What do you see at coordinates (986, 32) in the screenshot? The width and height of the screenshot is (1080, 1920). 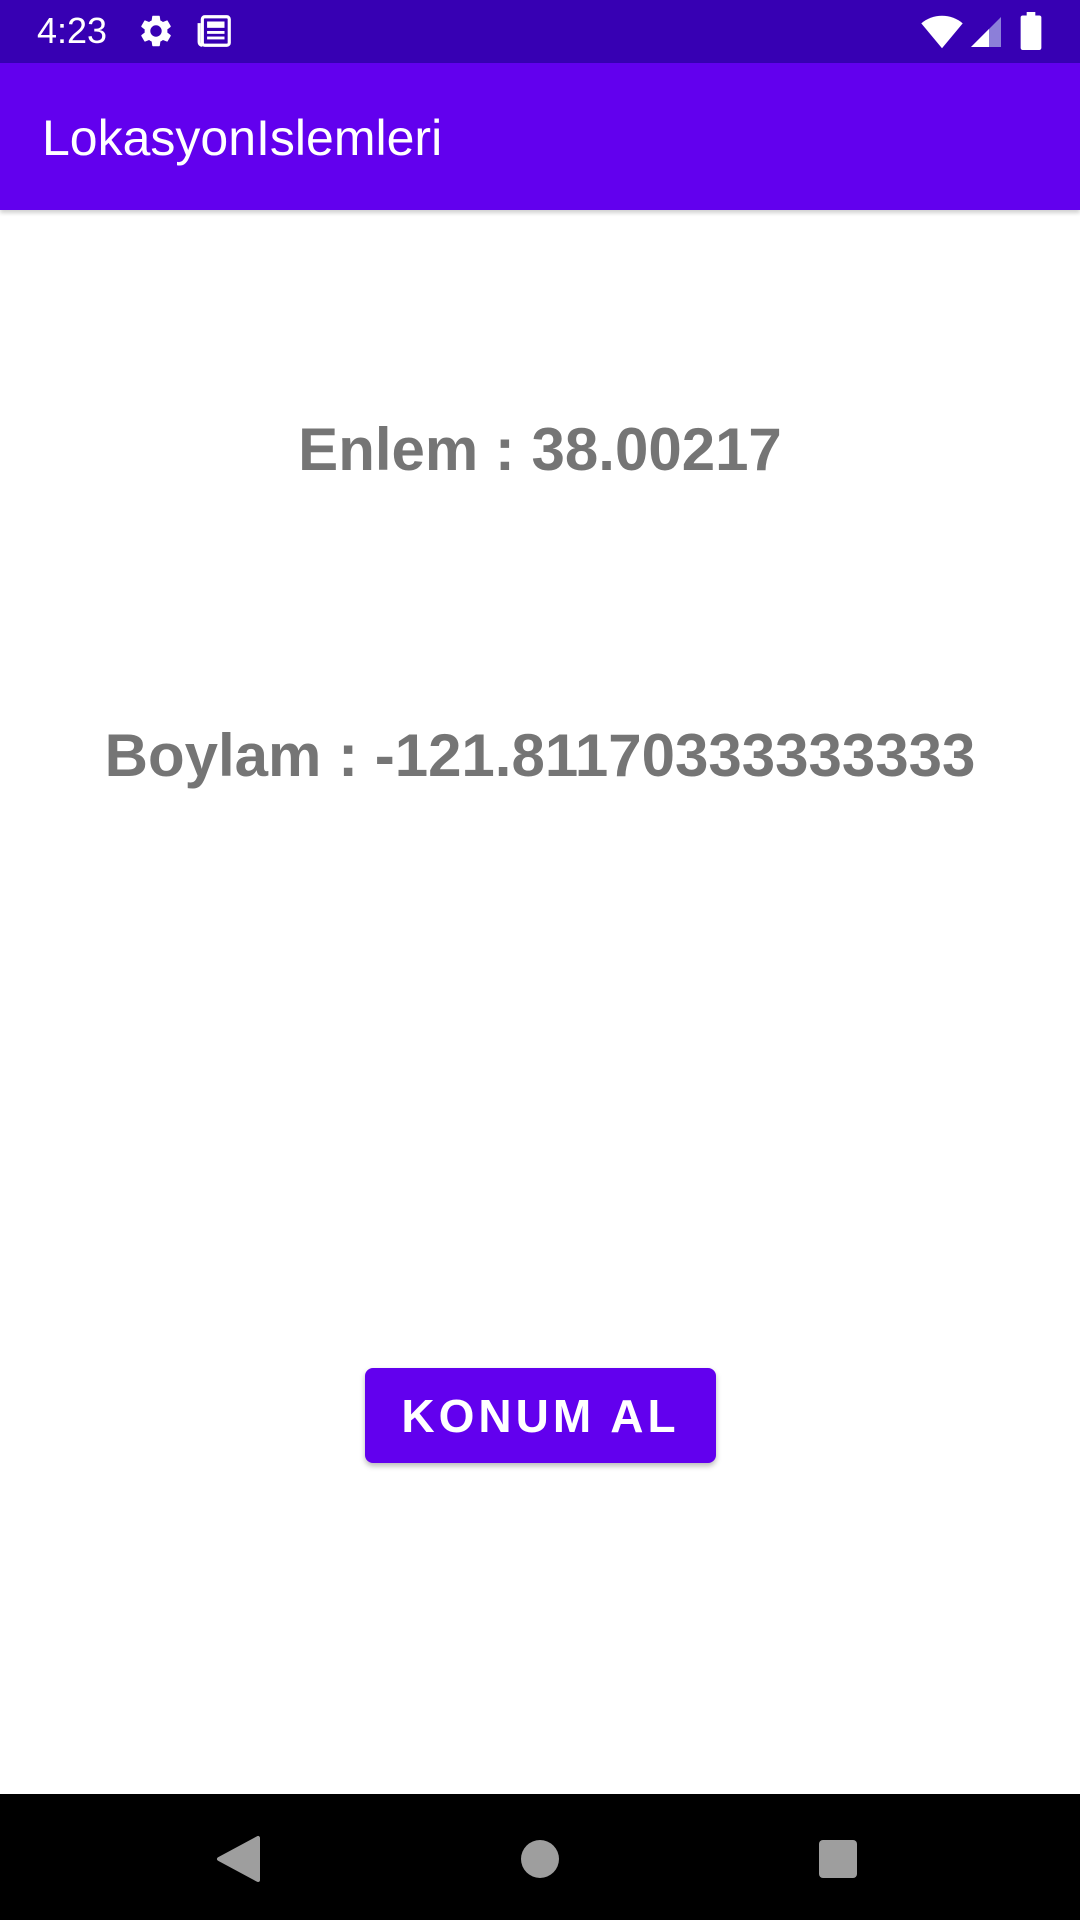 I see `signal-icon` at bounding box center [986, 32].